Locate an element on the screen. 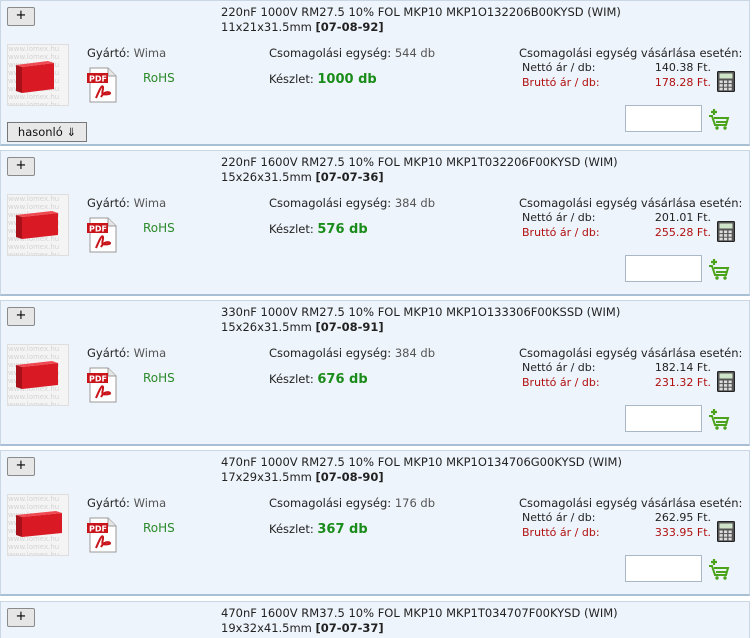 The height and width of the screenshot is (638, 754). product-code: [07-08-92] is located at coordinates (349, 27).